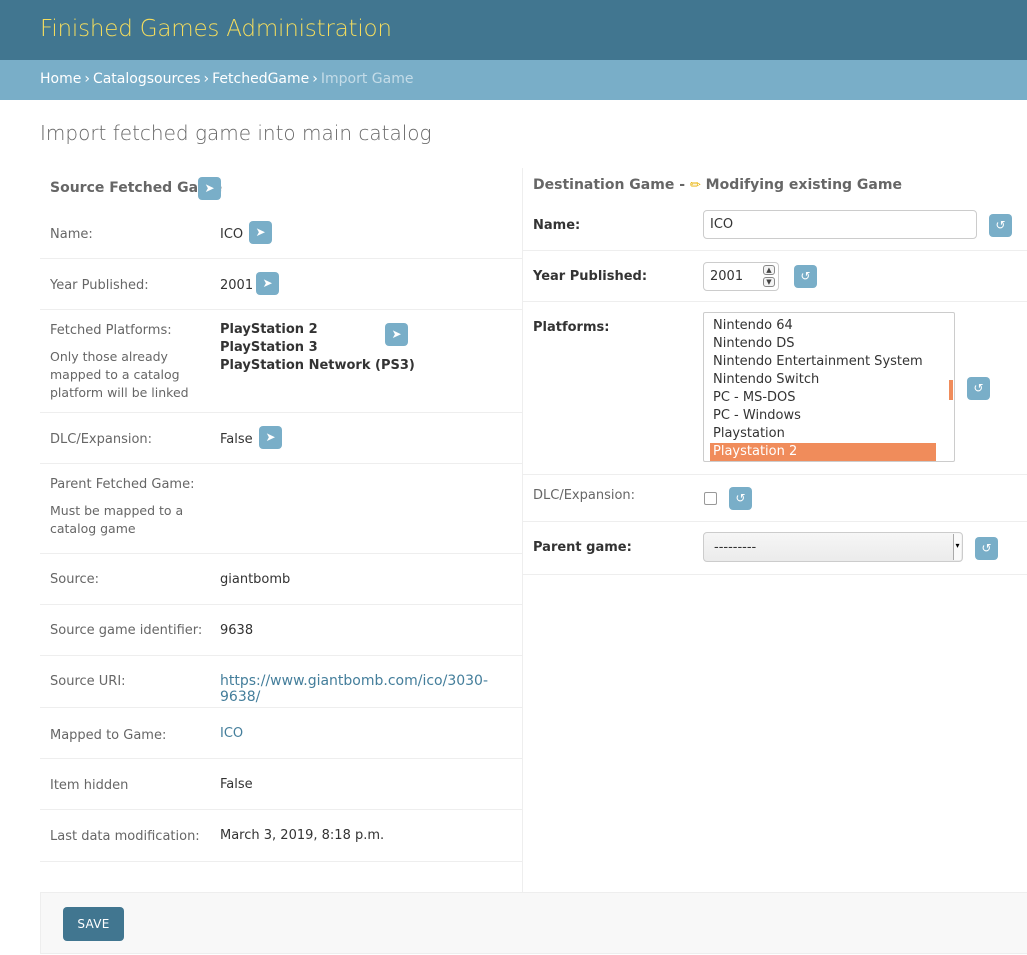 The width and height of the screenshot is (1027, 955). What do you see at coordinates (769, 282) in the screenshot?
I see `spin-down-icon: ▼` at bounding box center [769, 282].